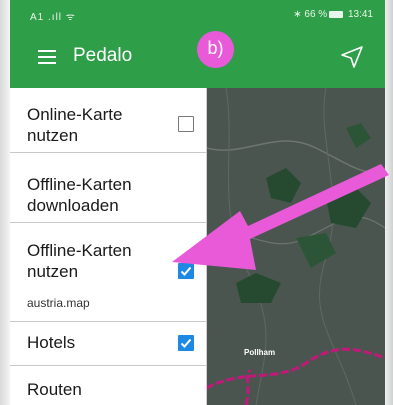  I want to click on use-offline-checkbox, so click(186, 271).